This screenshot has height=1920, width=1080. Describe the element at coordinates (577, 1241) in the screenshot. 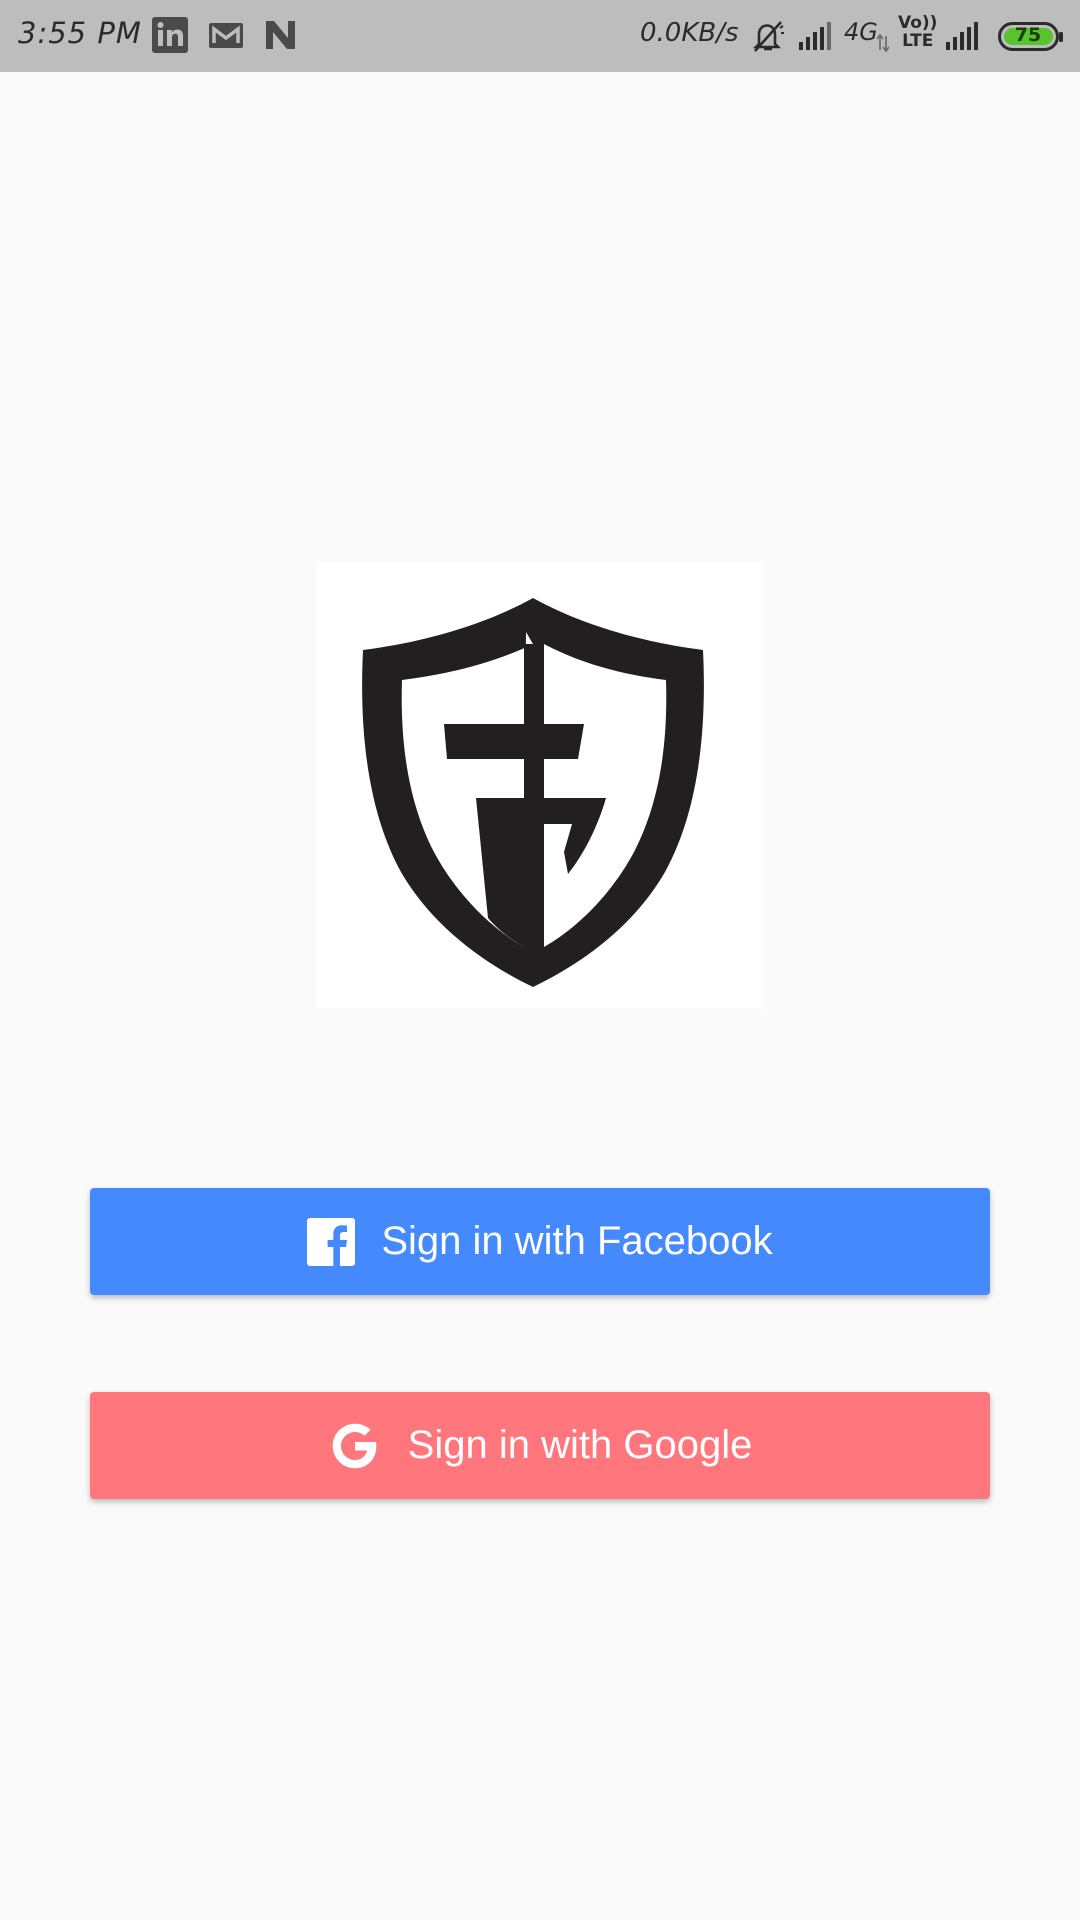

I see `facebook-signin-label: Sign in with Facebook` at that location.